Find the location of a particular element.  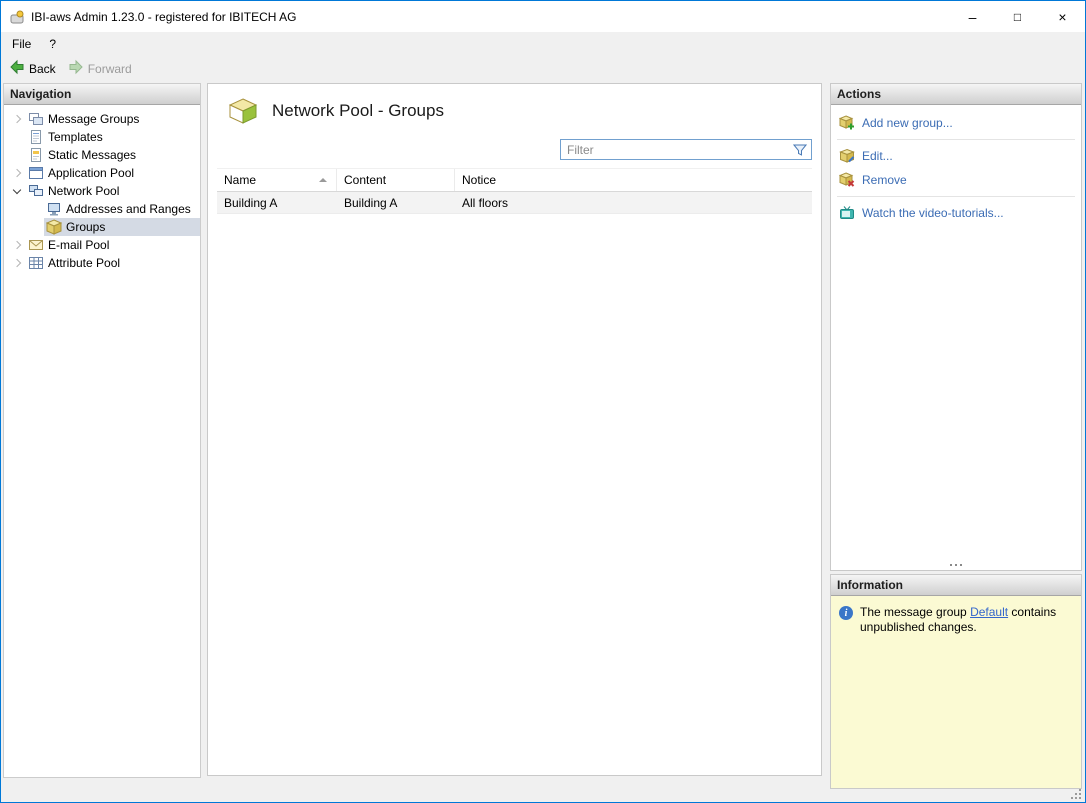

tree-item-attribute-pool: Attribute Pool is located at coordinates (102, 263).